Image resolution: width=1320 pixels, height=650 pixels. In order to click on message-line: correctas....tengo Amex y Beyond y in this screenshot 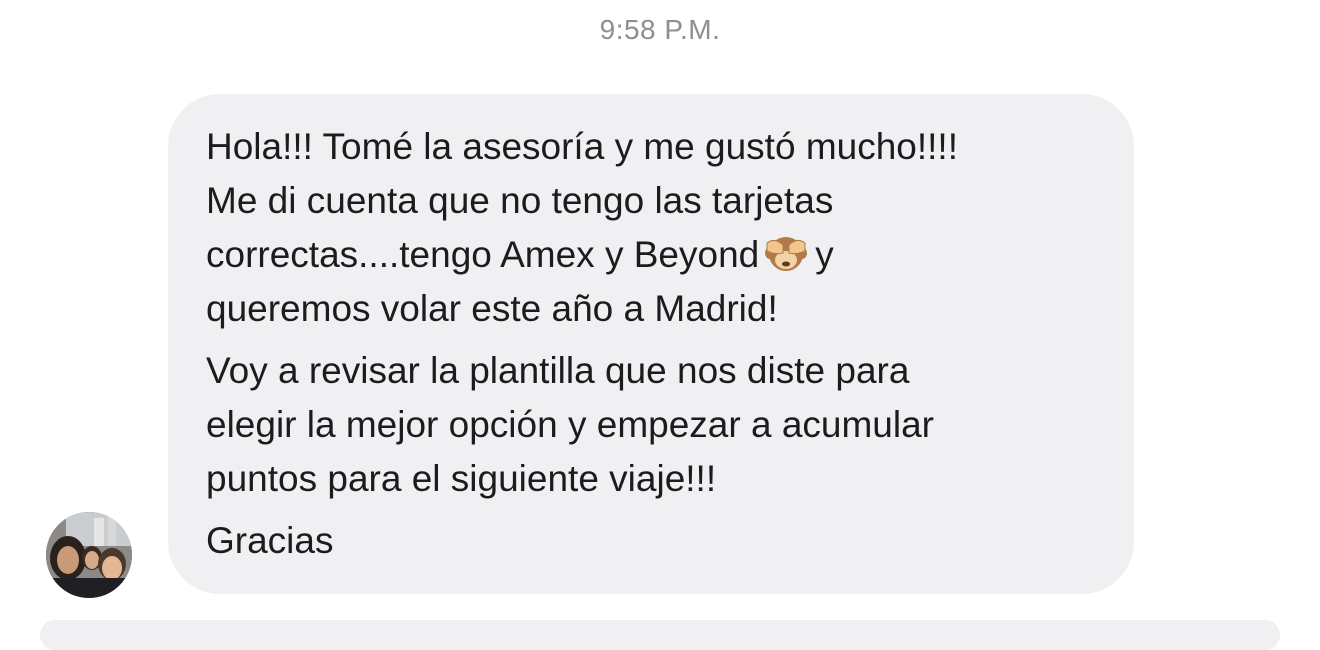, I will do `click(651, 255)`.